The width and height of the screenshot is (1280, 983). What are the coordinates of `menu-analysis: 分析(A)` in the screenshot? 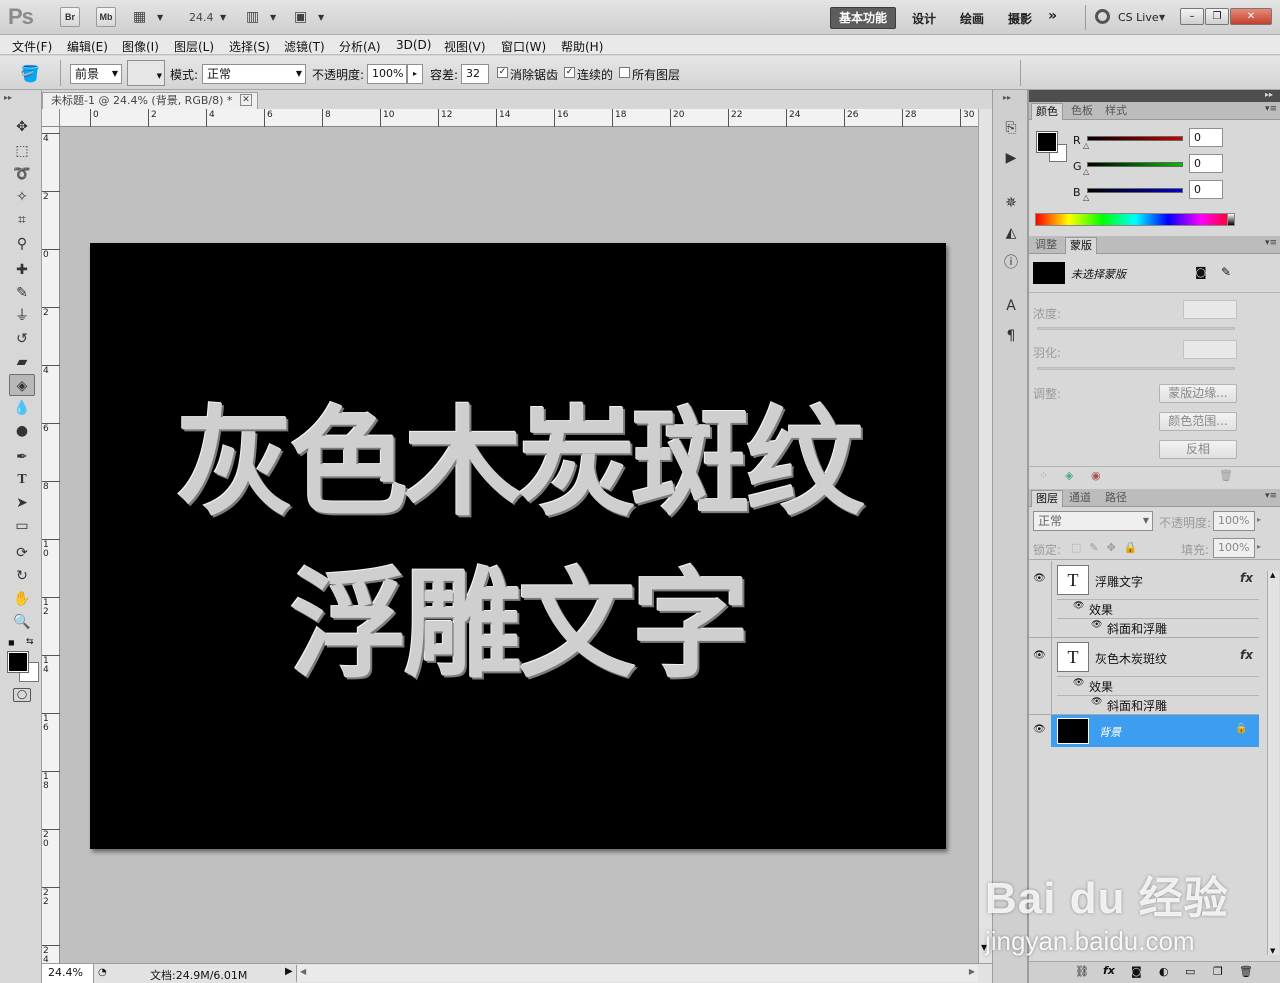 It's located at (360, 46).